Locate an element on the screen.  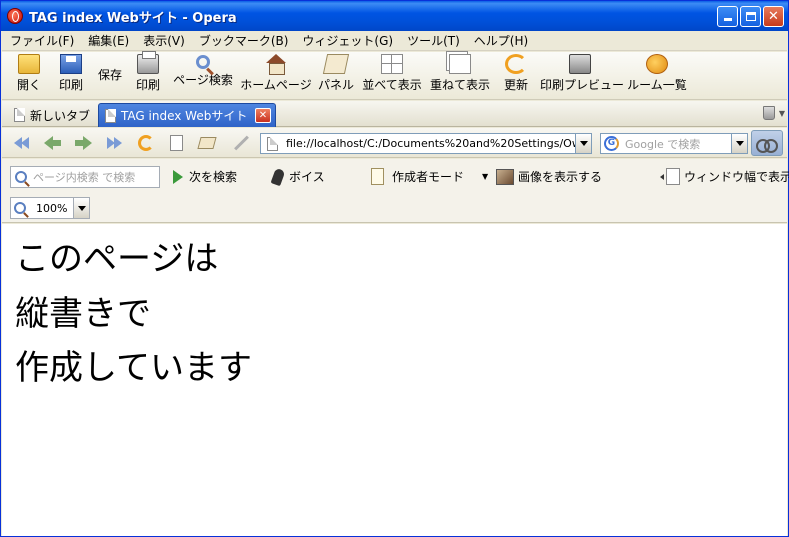
minimize-icon is located at coordinates (728, 19).